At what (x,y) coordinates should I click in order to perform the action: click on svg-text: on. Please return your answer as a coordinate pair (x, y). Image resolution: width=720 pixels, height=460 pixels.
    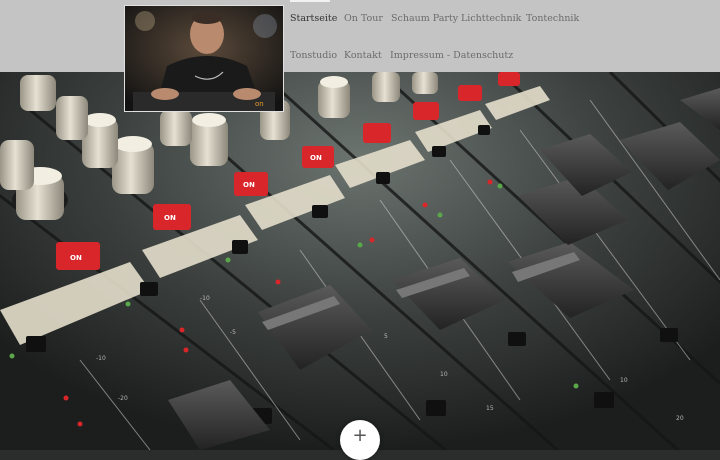
    Looking at the image, I should click on (259, 104).